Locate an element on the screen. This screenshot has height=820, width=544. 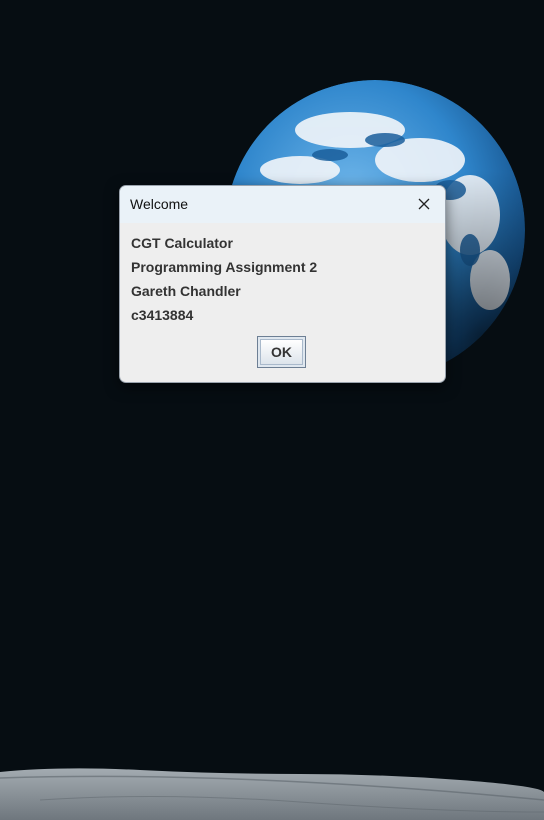
close-icon is located at coordinates (424, 204).